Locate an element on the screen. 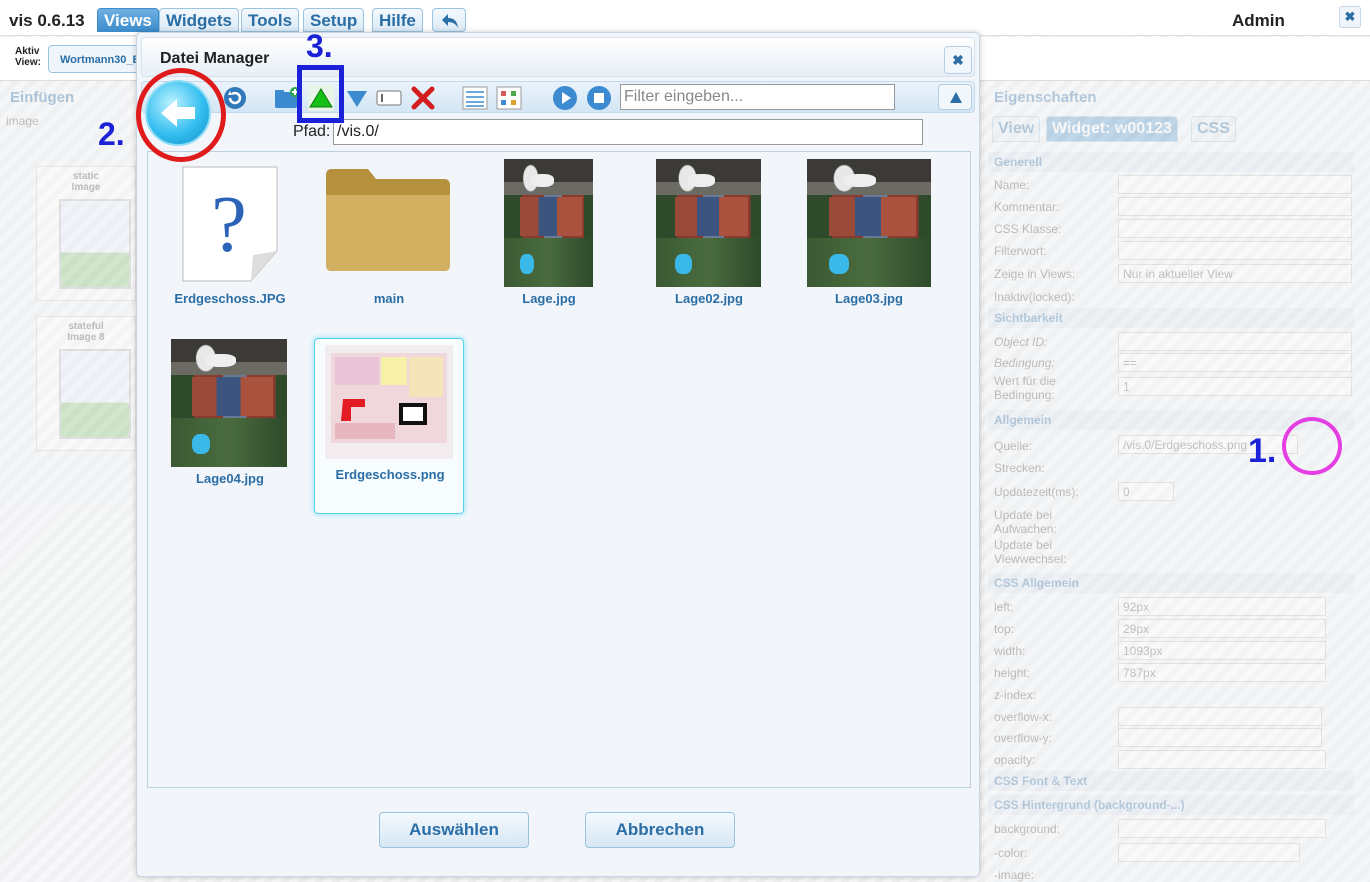 This screenshot has height=882, width=1370. field-label-opacity: opacity: is located at coordinates (1015, 760).